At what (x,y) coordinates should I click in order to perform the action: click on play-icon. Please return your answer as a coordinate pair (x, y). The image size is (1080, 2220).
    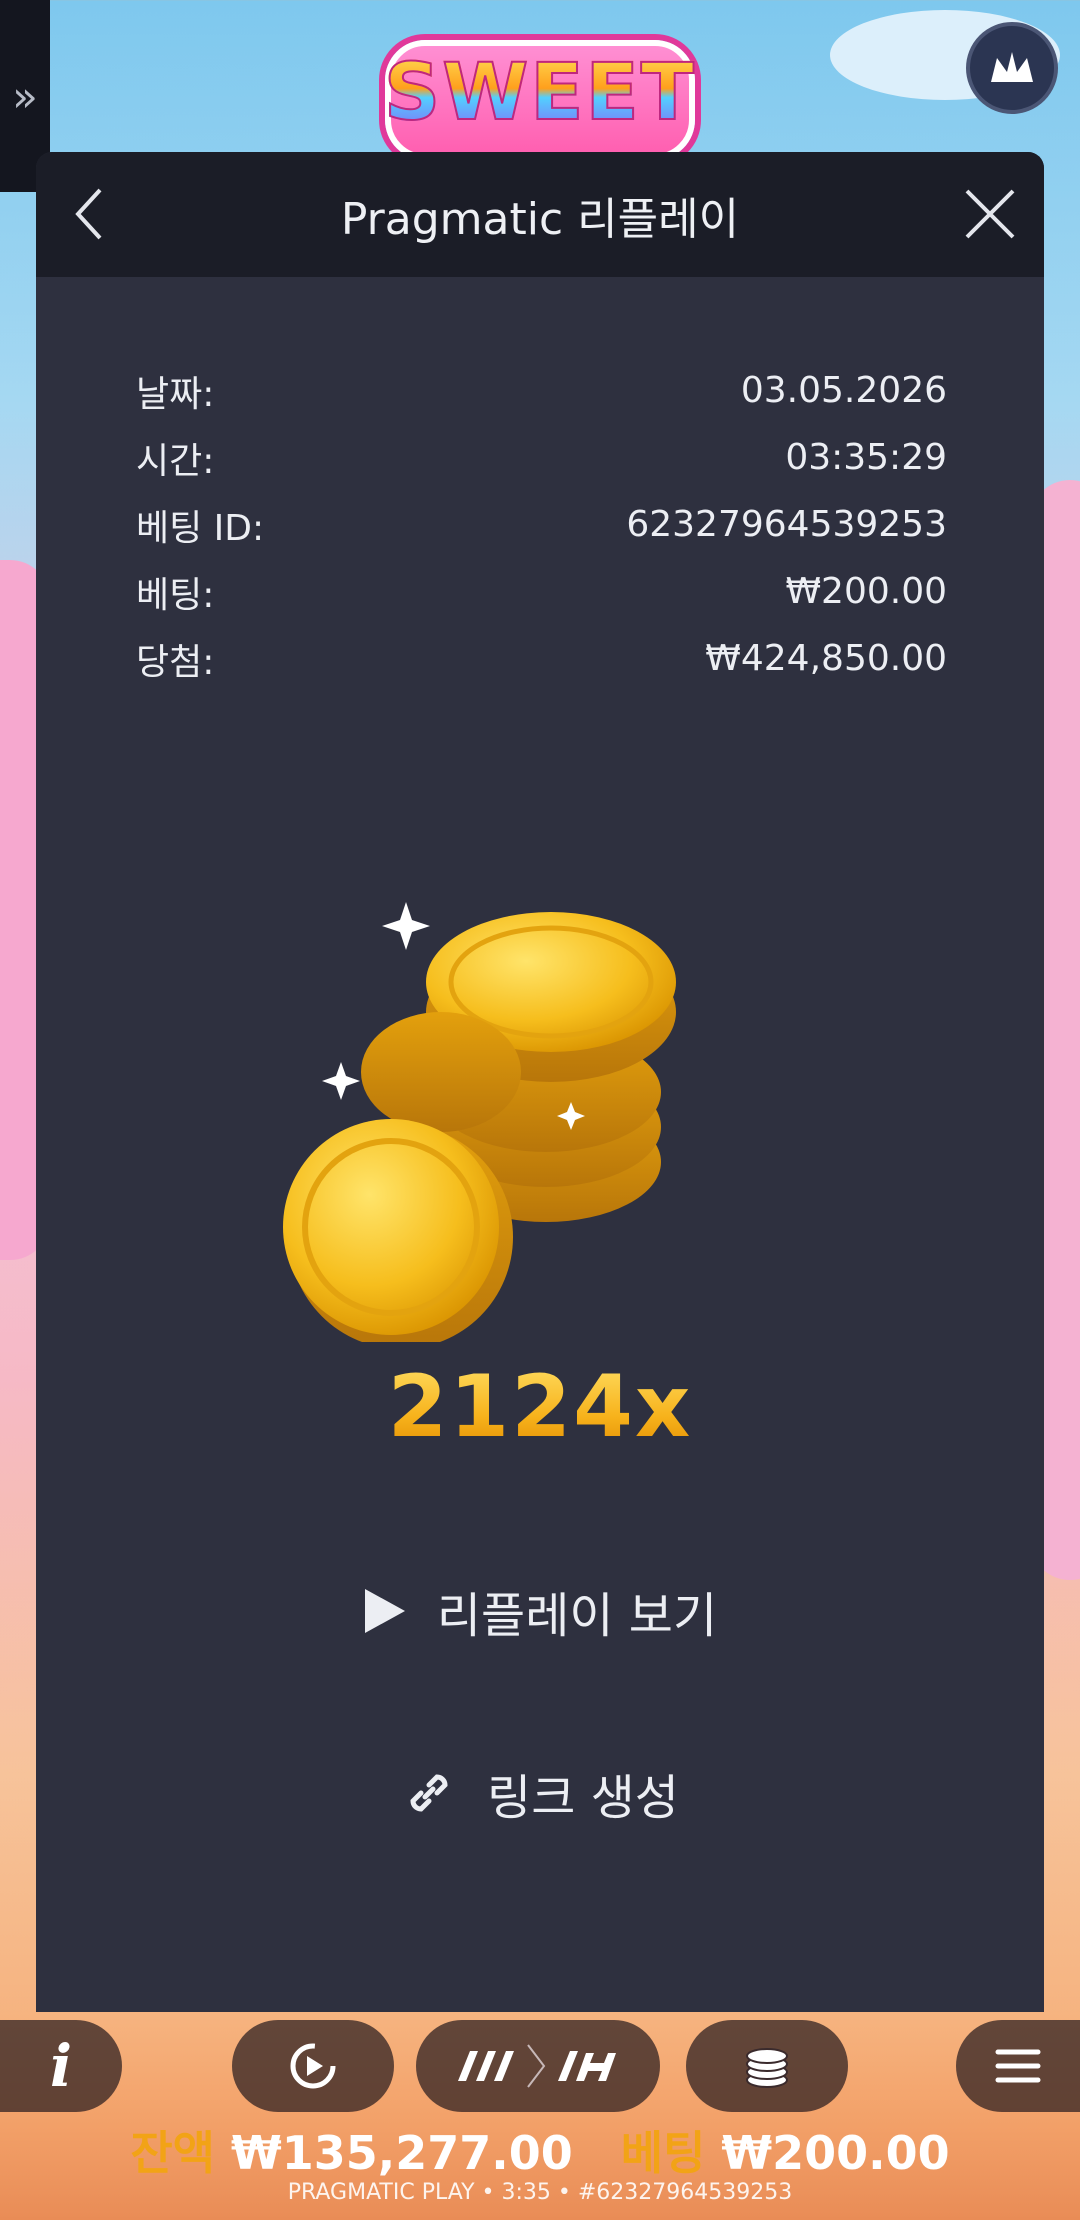
    Looking at the image, I should click on (384, 1611).